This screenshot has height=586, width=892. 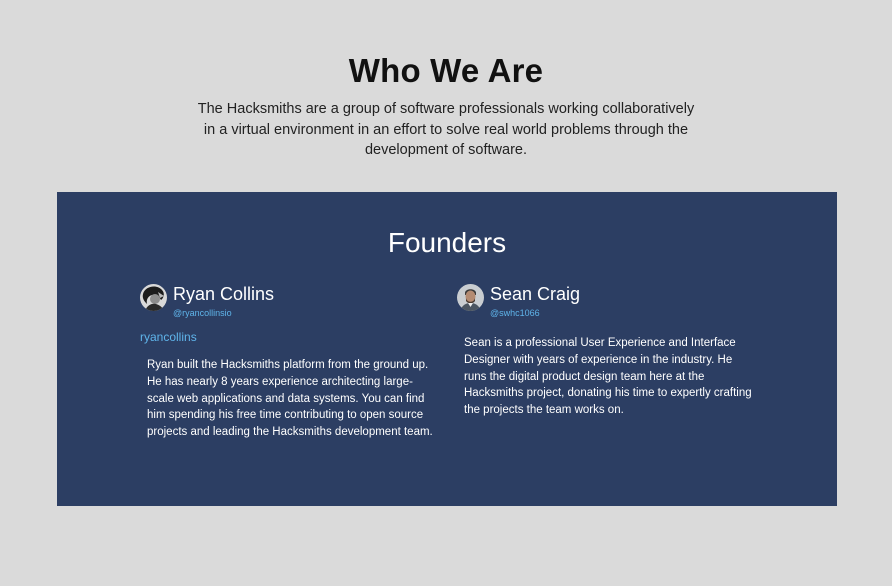 I want to click on founder-name: Ryan Collins, so click(x=224, y=294).